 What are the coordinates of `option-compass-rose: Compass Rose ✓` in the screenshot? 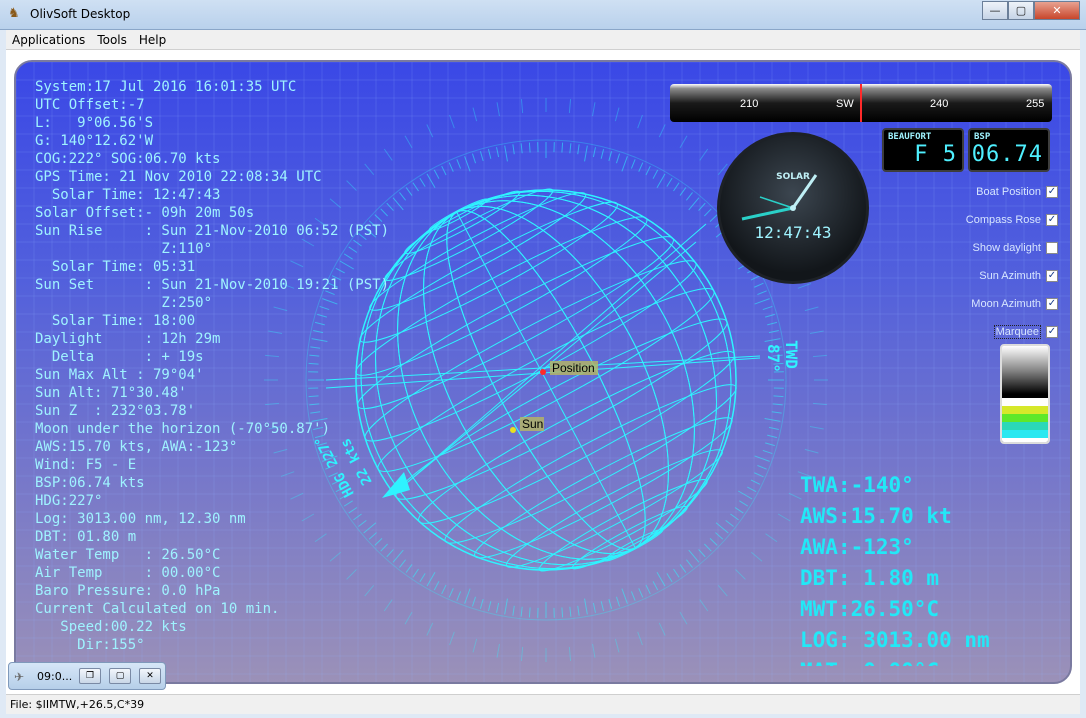 It's located at (988, 220).